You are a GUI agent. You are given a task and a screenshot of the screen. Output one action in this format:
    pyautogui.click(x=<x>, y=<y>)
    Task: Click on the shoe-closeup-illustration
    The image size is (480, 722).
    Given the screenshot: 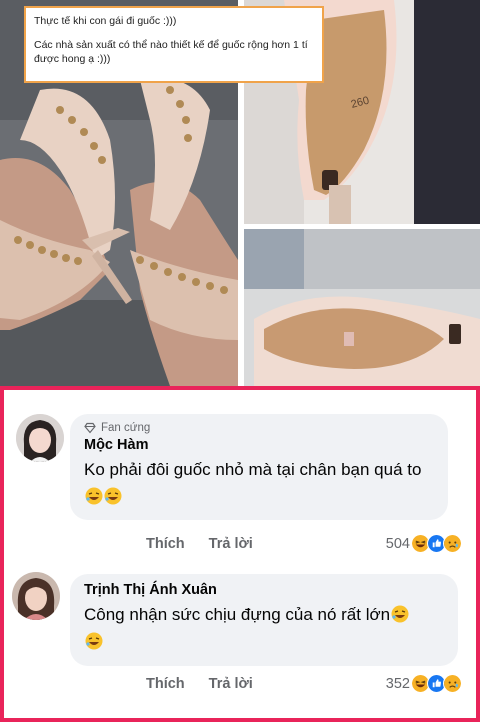 What is the action you would take?
    pyautogui.click(x=362, y=307)
    